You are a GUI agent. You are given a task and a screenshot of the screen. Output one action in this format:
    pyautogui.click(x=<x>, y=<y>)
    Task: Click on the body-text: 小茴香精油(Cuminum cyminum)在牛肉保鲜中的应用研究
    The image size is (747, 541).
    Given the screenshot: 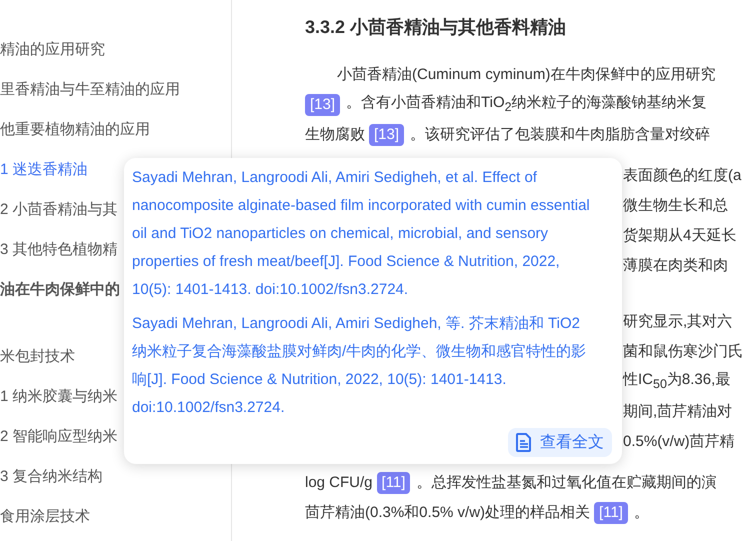 What is the action you would take?
    pyautogui.click(x=526, y=75)
    